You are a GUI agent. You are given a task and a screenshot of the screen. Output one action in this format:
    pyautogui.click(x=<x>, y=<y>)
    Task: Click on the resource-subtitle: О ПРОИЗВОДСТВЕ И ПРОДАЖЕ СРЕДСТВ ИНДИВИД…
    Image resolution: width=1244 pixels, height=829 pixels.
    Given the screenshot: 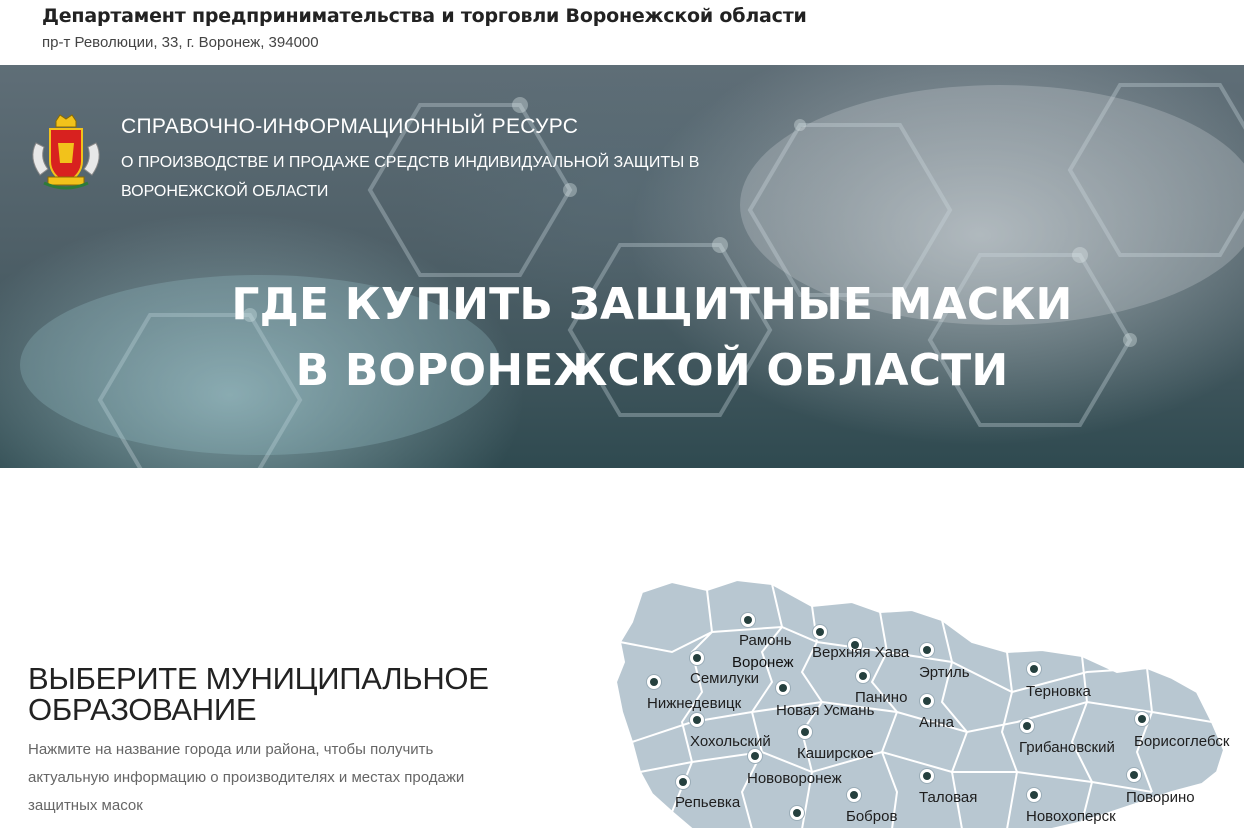 What is the action you would take?
    pyautogui.click(x=410, y=177)
    